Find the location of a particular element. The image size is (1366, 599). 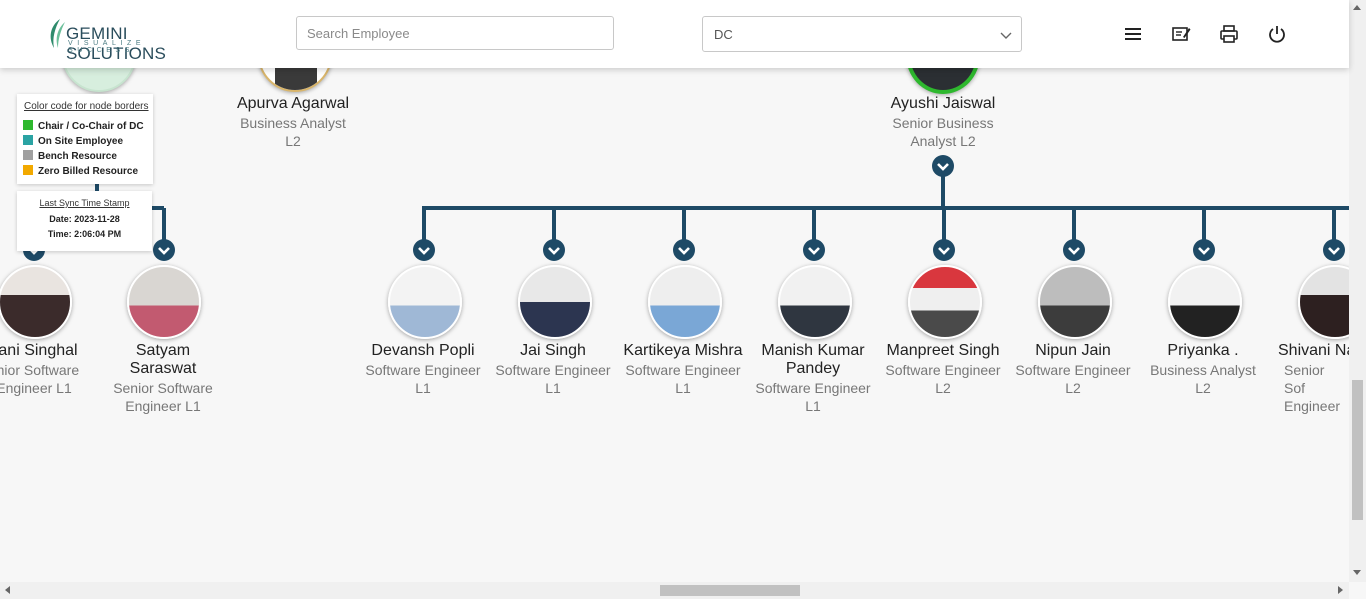

node-child-7: Shivani Na Senior Sof Engineer is located at coordinates (1308, 378).